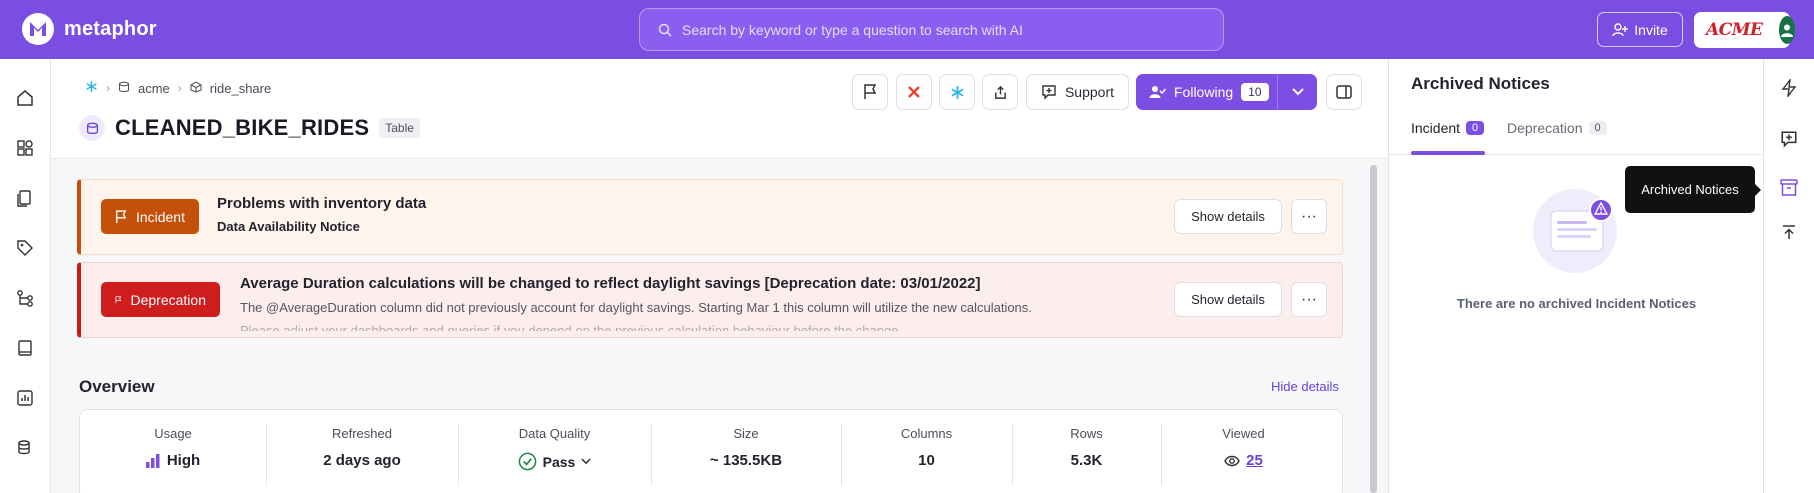 Image resolution: width=1814 pixels, height=493 pixels. Describe the element at coordinates (117, 386) in the screenshot. I see `overview-title: Overview` at that location.